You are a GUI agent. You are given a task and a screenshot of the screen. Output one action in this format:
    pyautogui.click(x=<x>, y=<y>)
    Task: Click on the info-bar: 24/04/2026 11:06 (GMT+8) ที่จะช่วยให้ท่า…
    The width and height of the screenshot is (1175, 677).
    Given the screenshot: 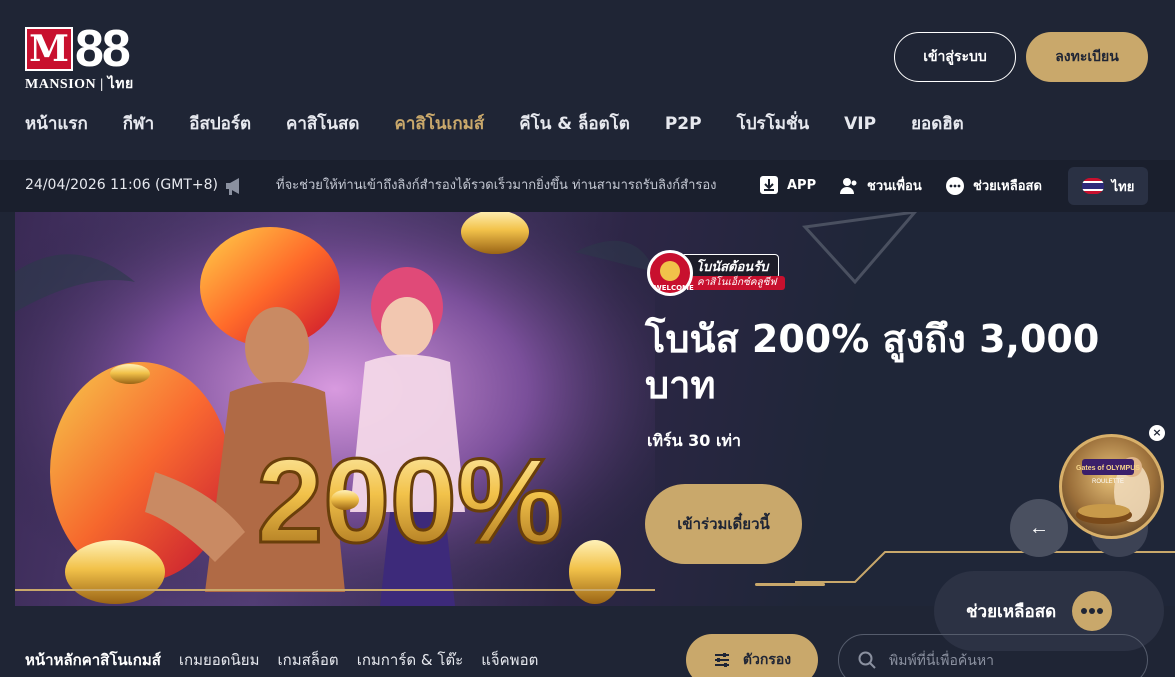 What is the action you would take?
    pyautogui.click(x=587, y=186)
    